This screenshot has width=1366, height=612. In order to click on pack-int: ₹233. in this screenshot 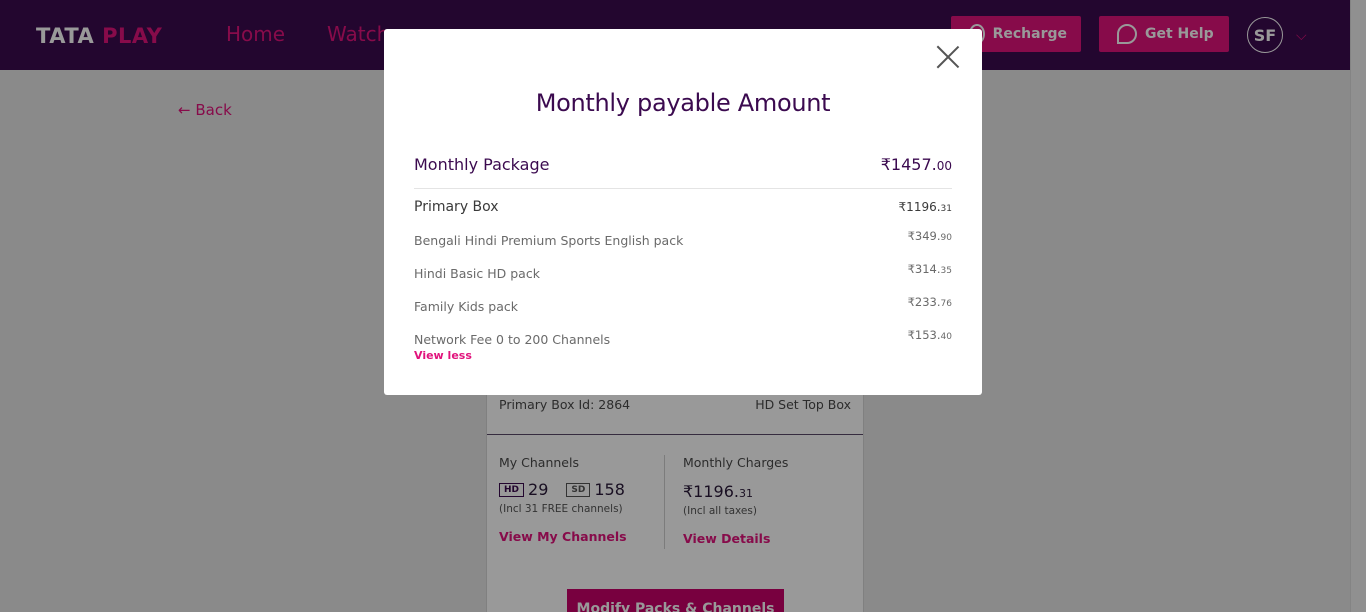, I will do `click(924, 302)`.